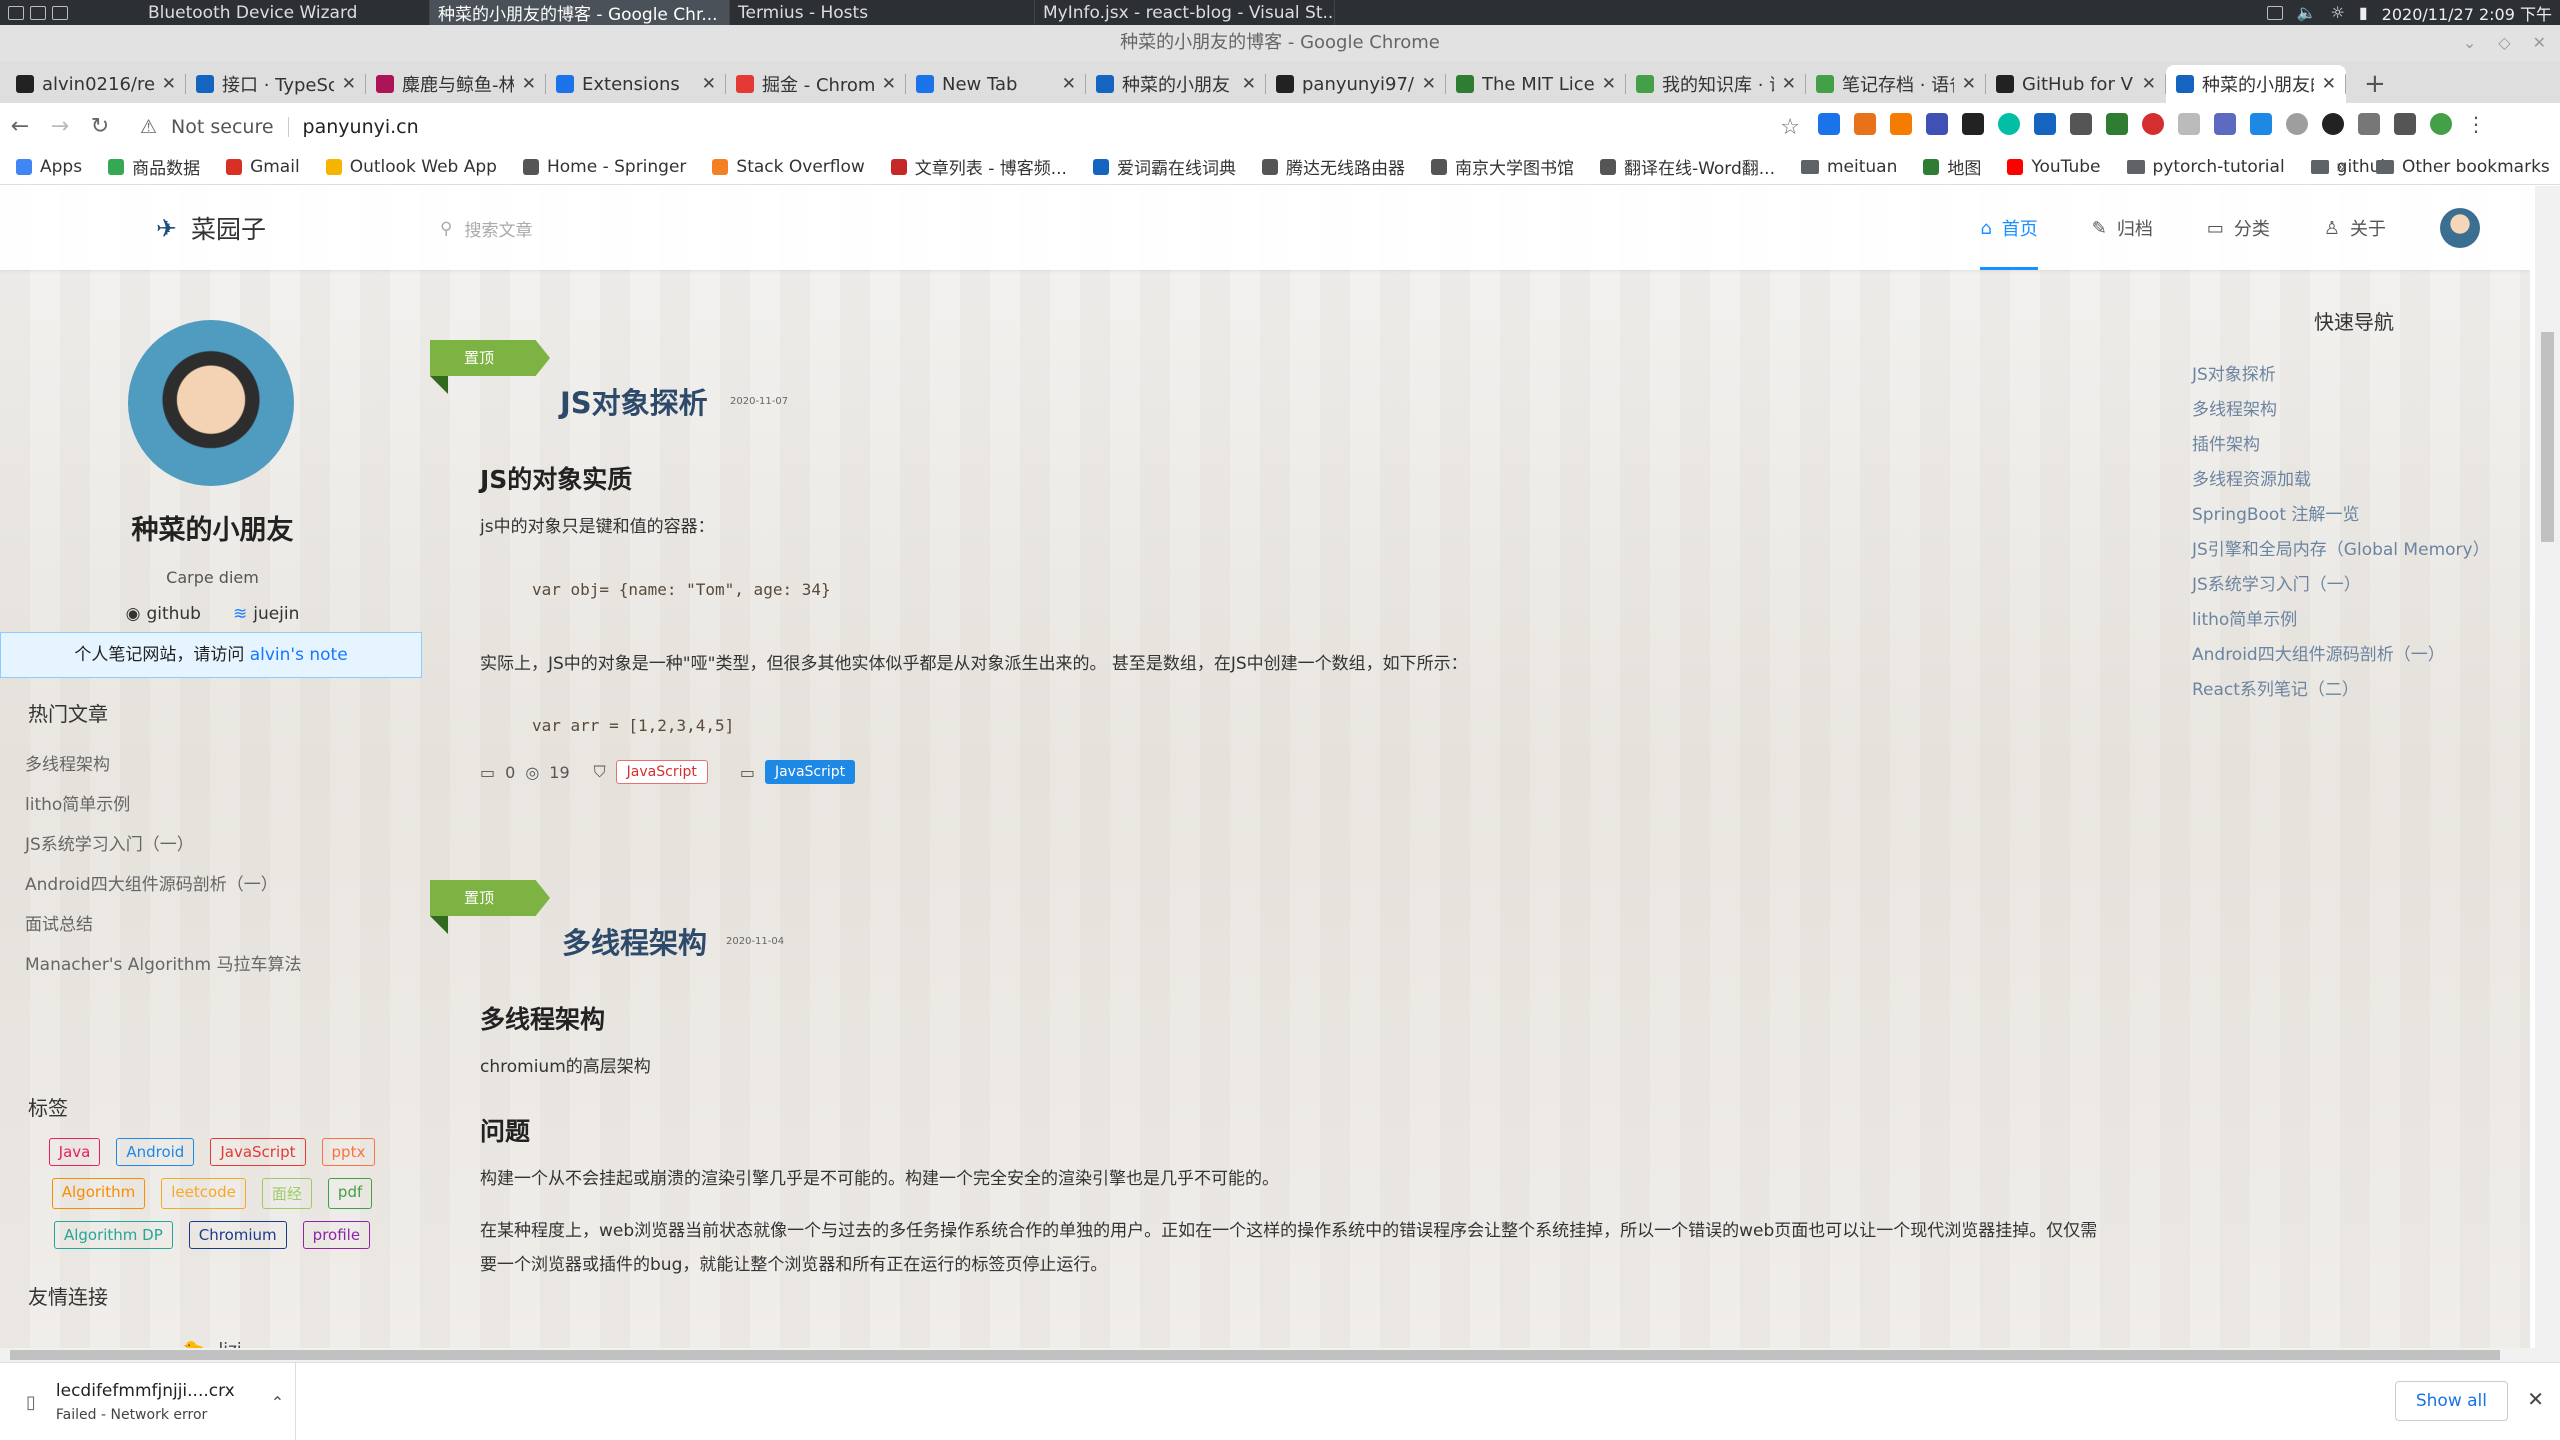  Describe the element at coordinates (100, 126) in the screenshot. I see `reload-icon: ↻` at that location.